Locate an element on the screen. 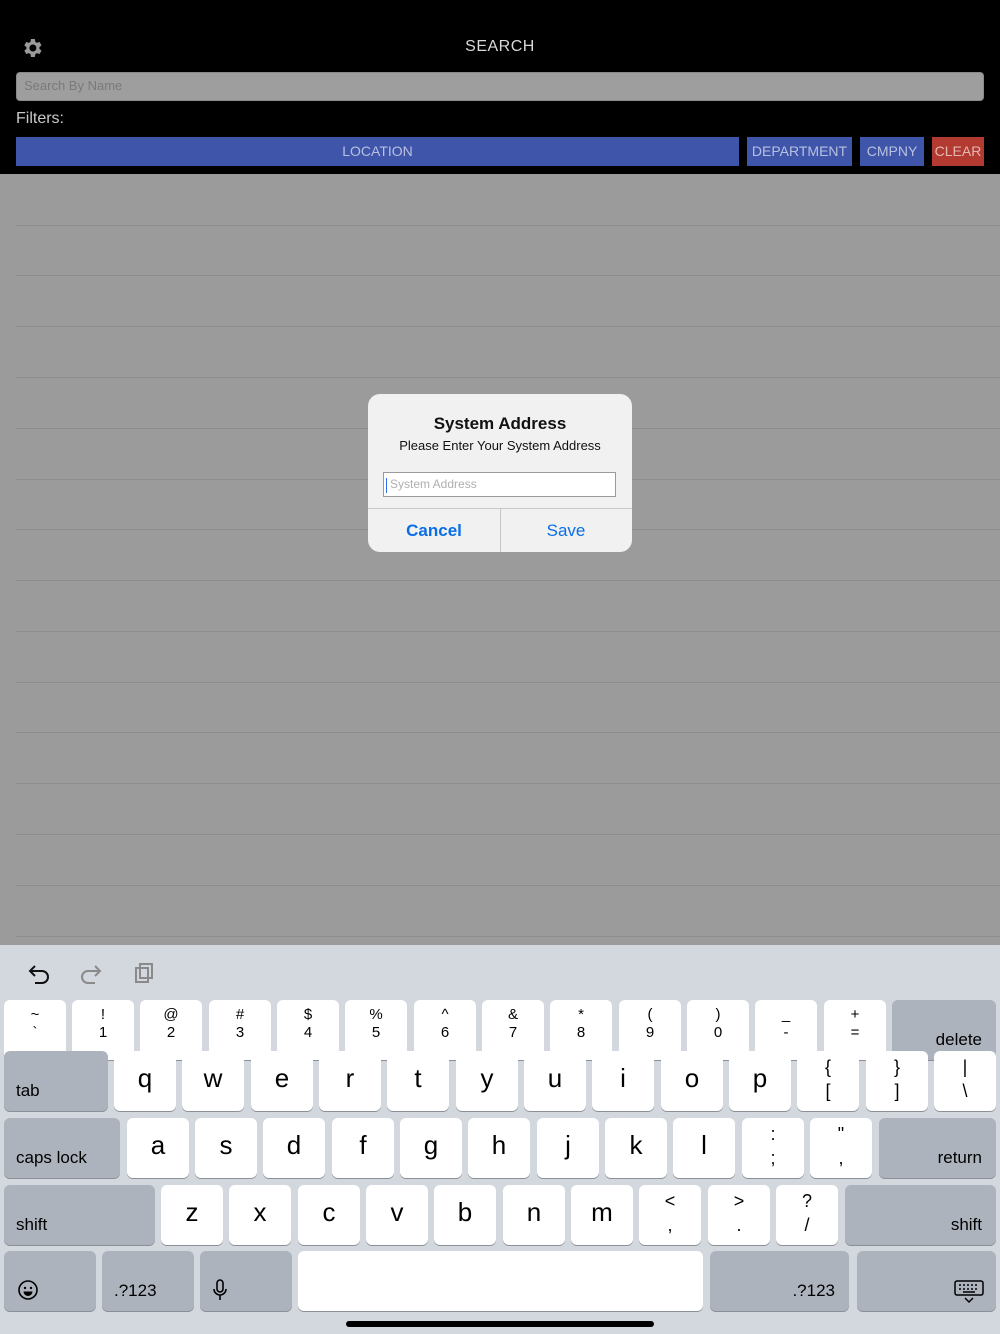 The height and width of the screenshot is (1334, 1000). space-bar is located at coordinates (500, 1281).